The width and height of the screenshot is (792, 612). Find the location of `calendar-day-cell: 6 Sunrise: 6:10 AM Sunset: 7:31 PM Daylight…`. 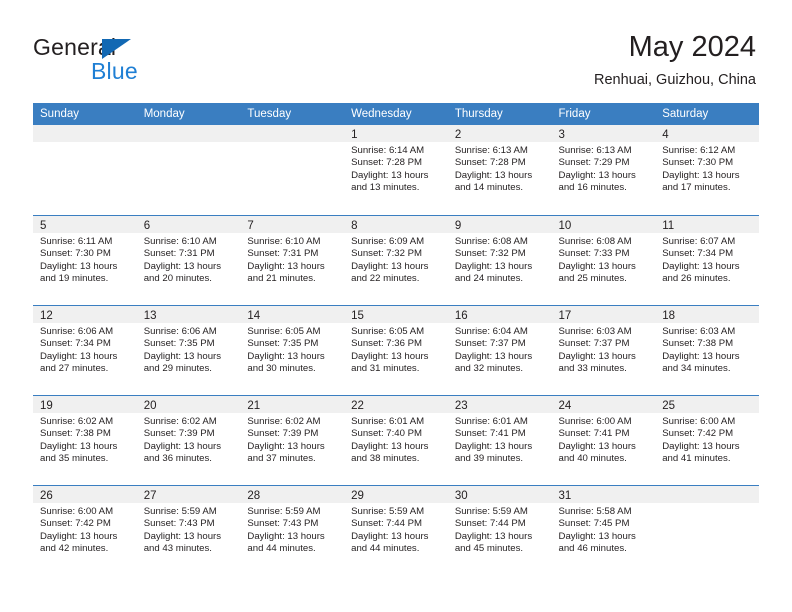

calendar-day-cell: 6 Sunrise: 6:10 AM Sunset: 7:31 PM Daylight… is located at coordinates (188, 260).